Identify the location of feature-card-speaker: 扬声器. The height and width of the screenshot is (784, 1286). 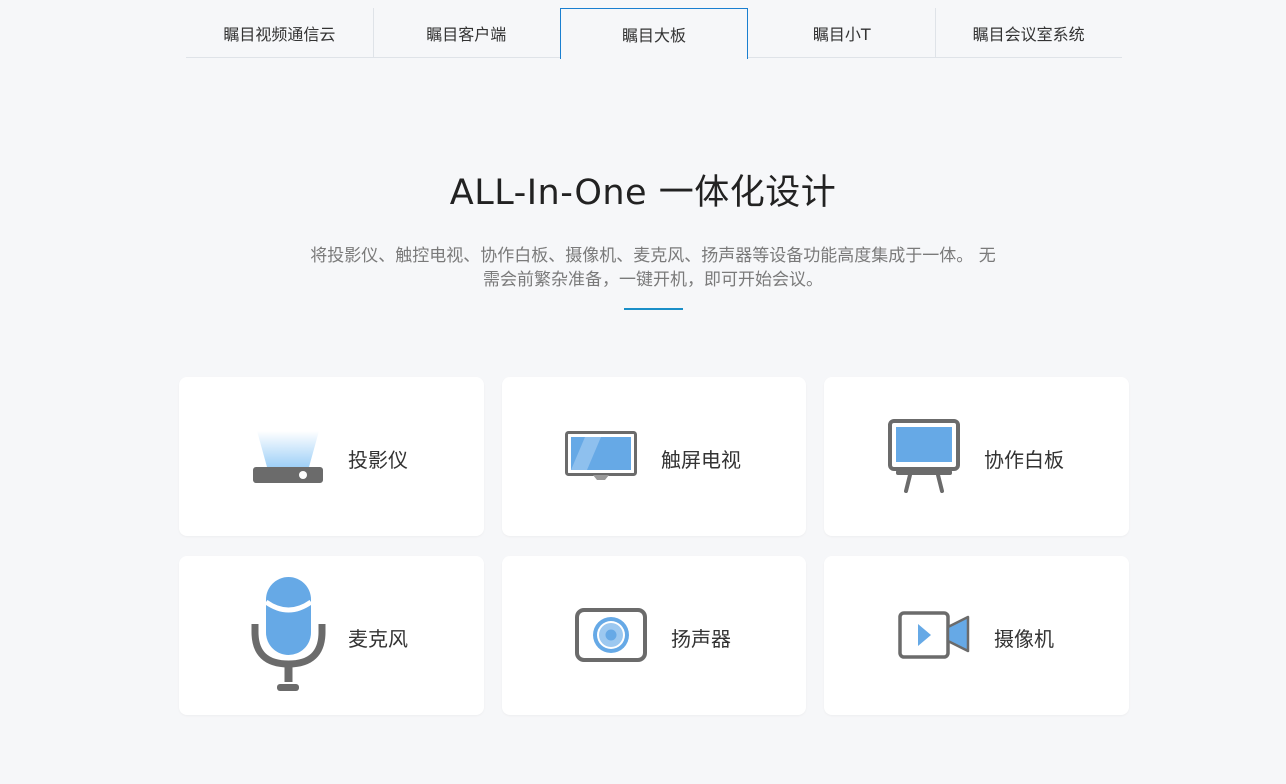
(654, 635).